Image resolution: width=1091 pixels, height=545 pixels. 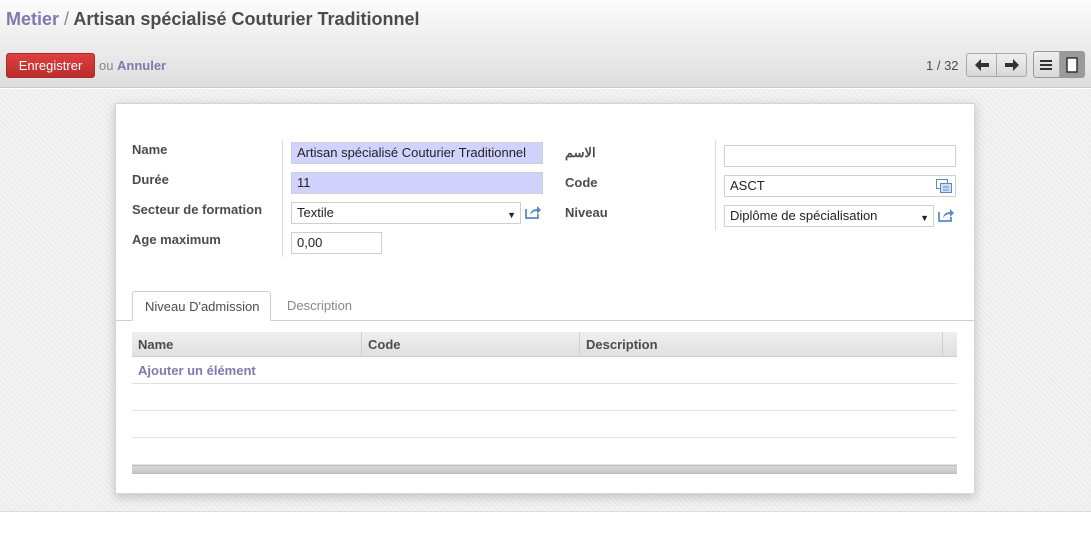 I want to click on duree-label: Durée, so click(x=150, y=179).